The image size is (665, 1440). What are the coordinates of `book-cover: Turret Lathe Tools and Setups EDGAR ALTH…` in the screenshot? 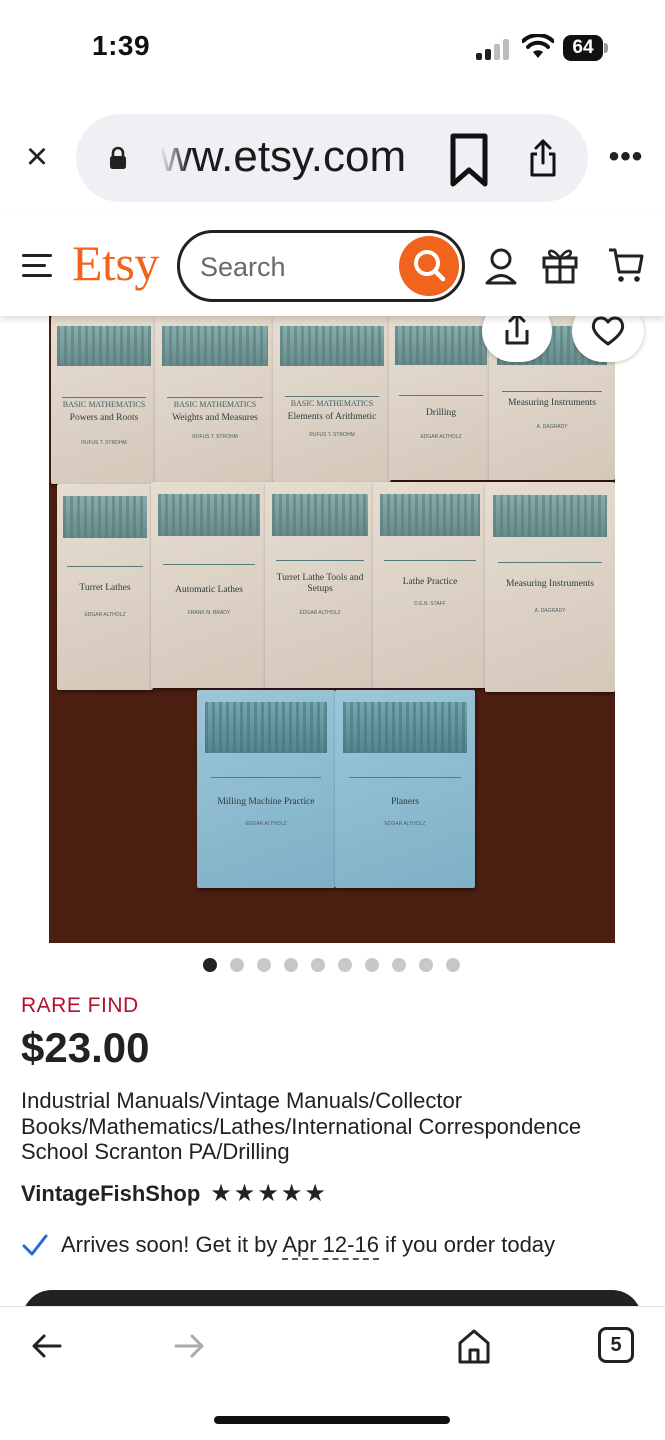 It's located at (320, 585).